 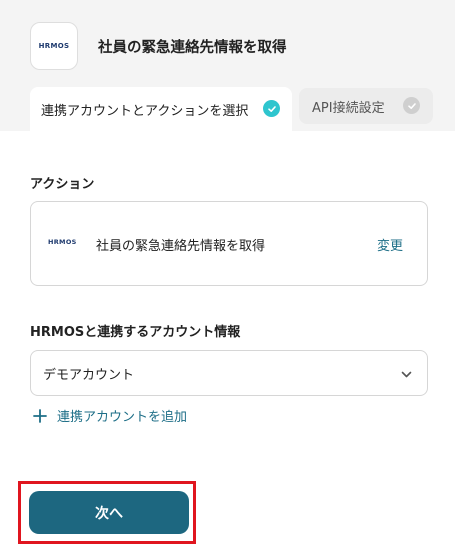 What do you see at coordinates (62, 184) in the screenshot?
I see `action-section-label: アクション` at bounding box center [62, 184].